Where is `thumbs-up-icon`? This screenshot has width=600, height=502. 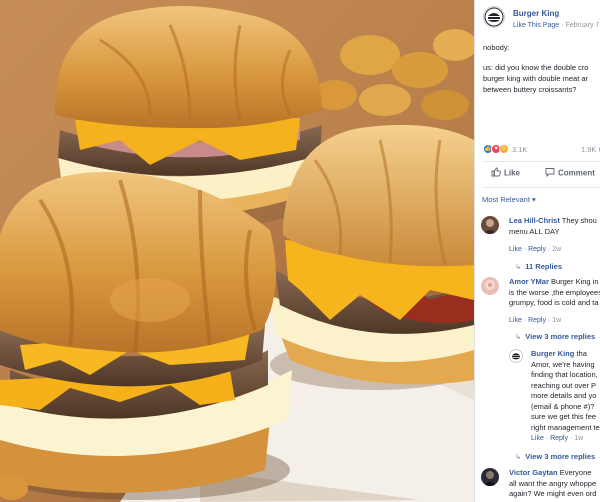 thumbs-up-icon is located at coordinates (496, 173).